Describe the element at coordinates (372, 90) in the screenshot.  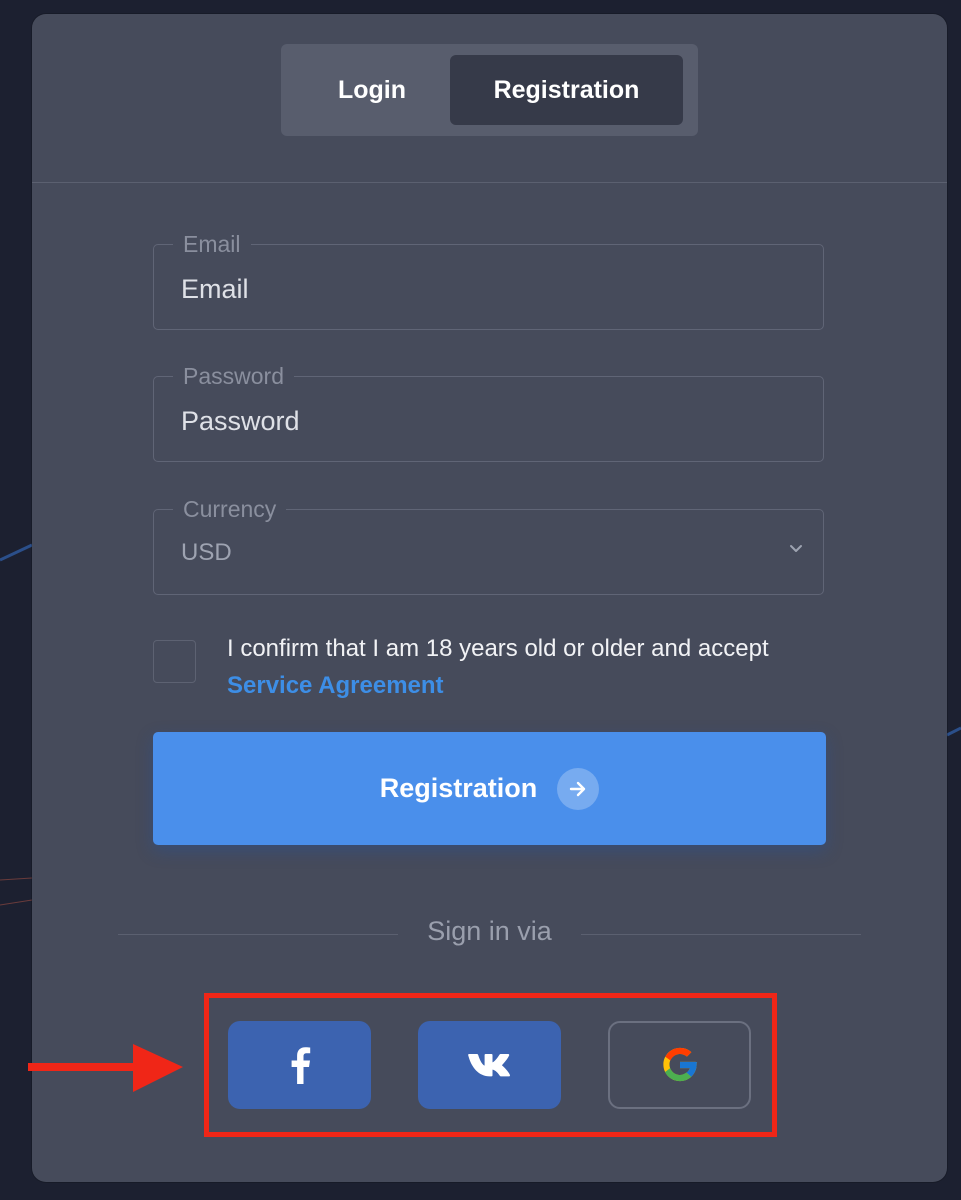
I see `tab-login: Login` at that location.